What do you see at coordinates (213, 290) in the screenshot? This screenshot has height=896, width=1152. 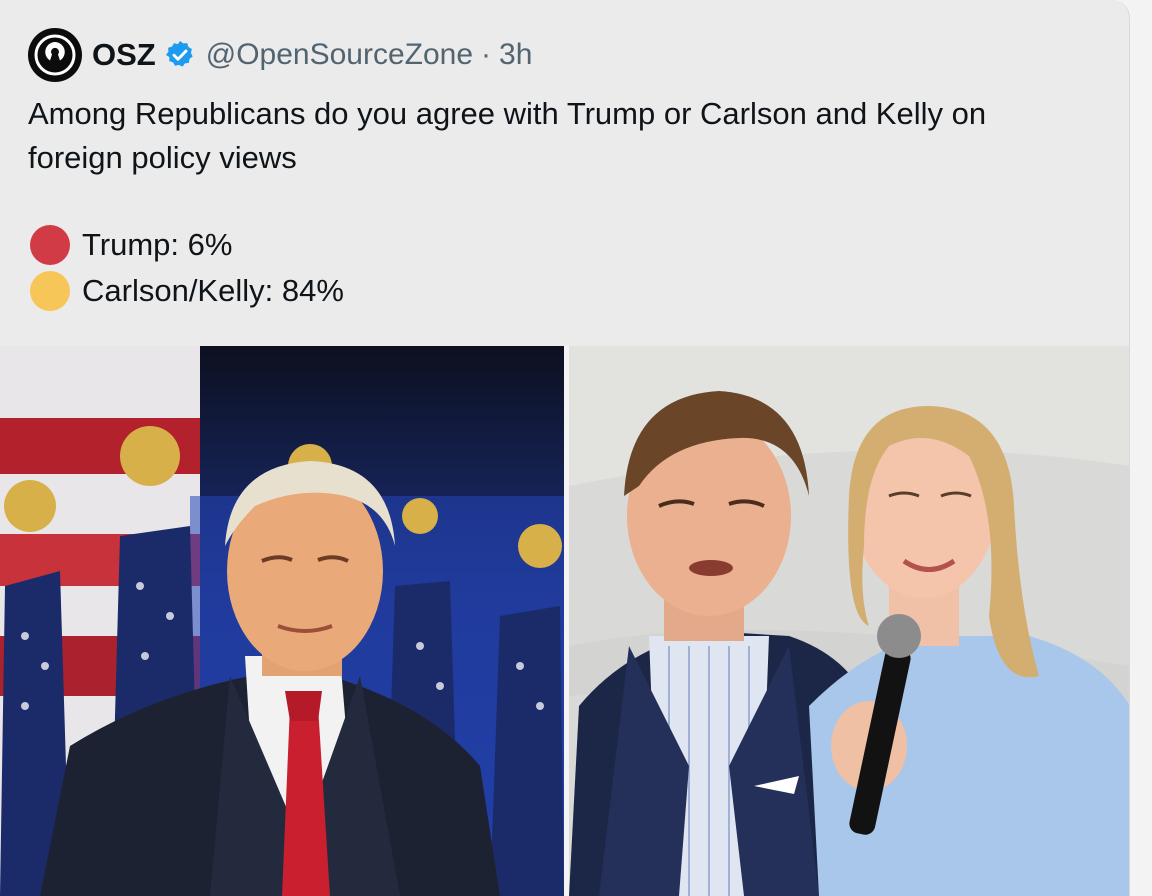 I see `poll-option-label: Carlson/Kelly: 84%` at bounding box center [213, 290].